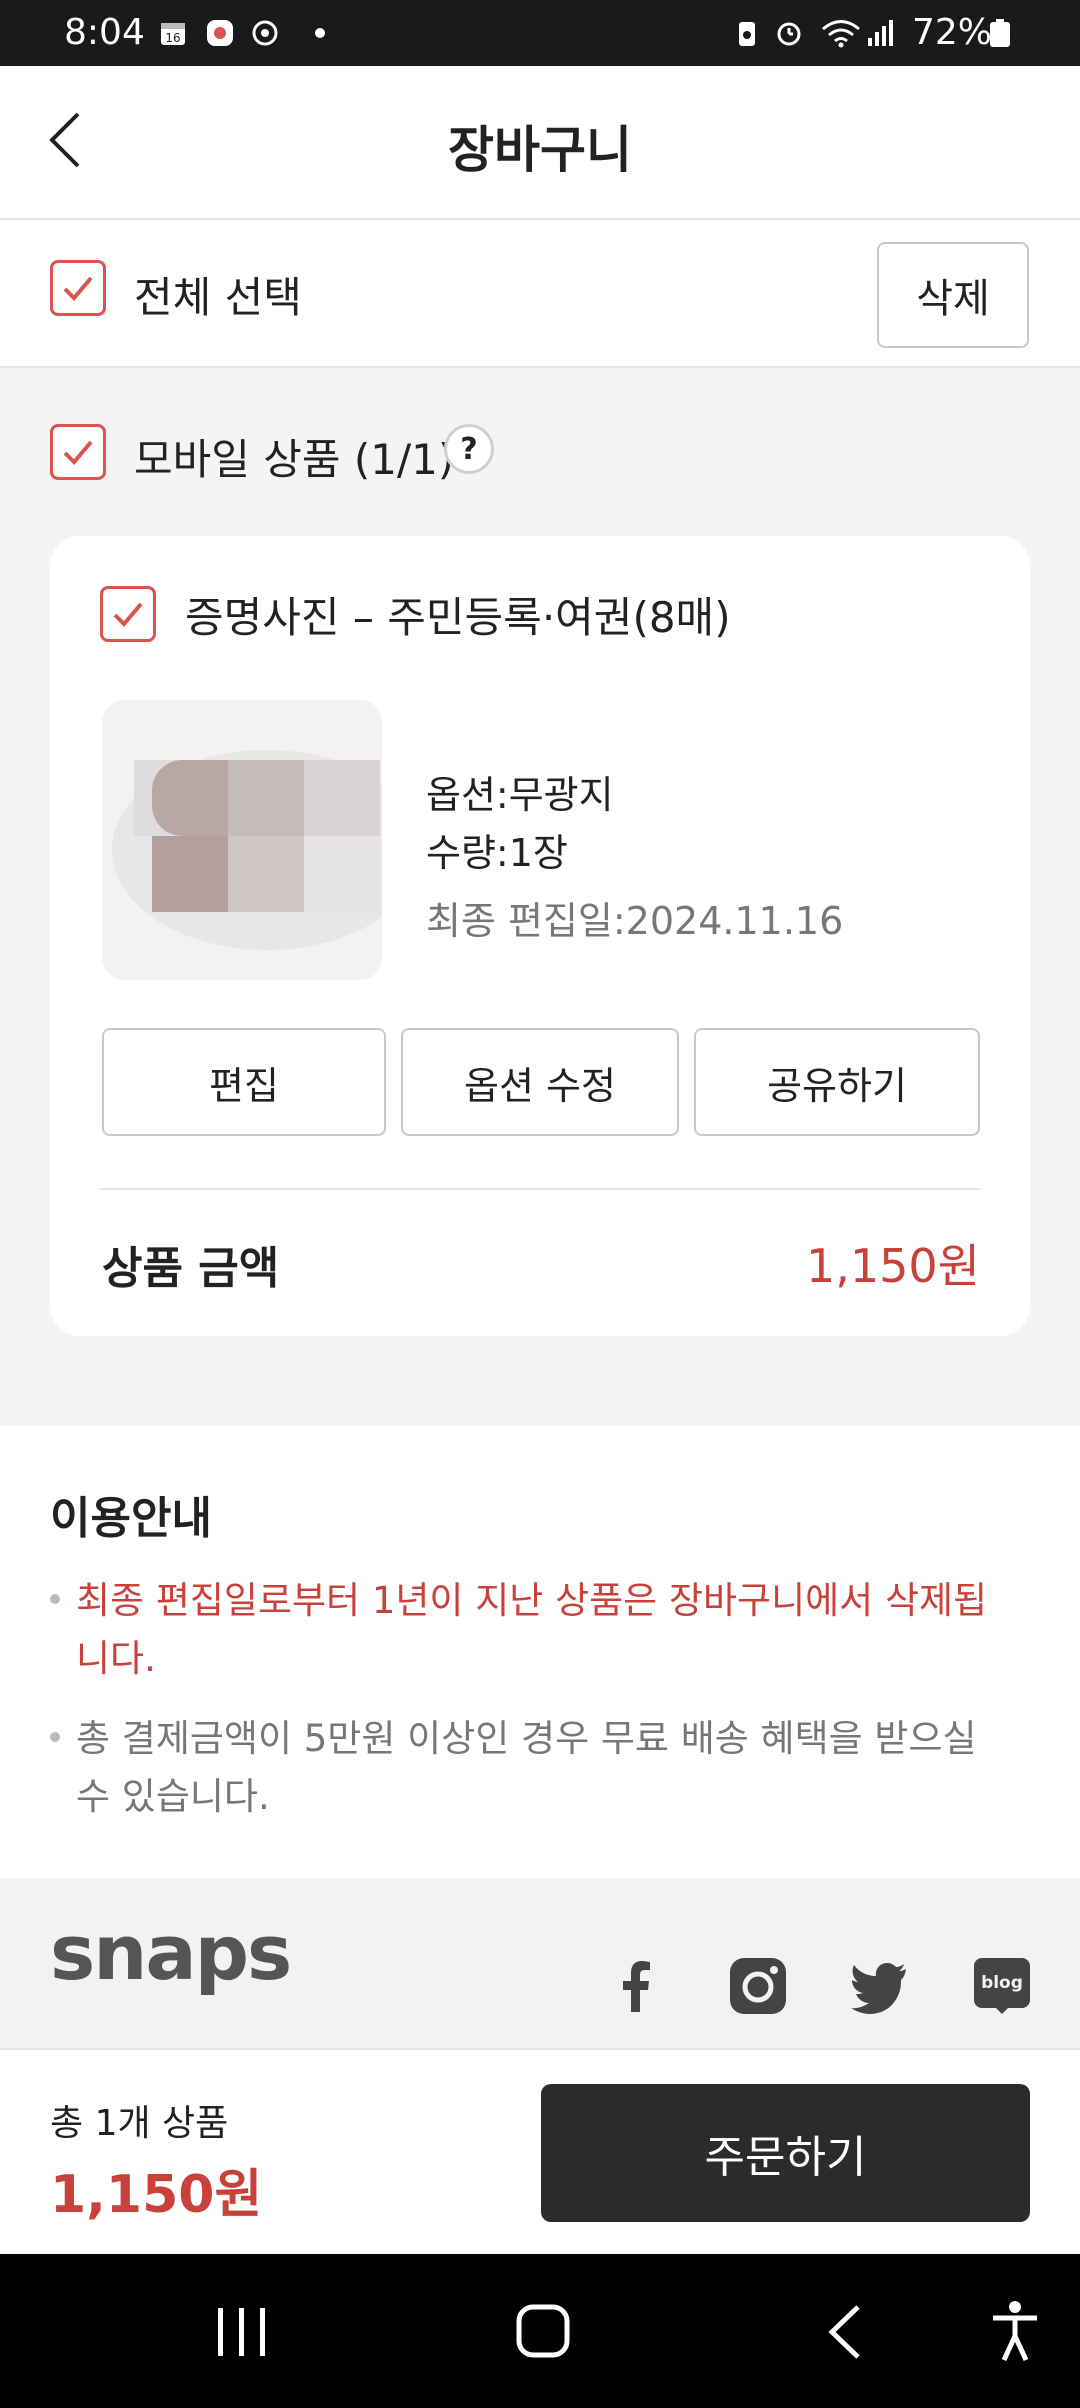 Image resolution: width=1080 pixels, height=2408 pixels. What do you see at coordinates (540, 2151) in the screenshot?
I see `order-bar: 총 1개 상품 1,150원 주문하기` at bounding box center [540, 2151].